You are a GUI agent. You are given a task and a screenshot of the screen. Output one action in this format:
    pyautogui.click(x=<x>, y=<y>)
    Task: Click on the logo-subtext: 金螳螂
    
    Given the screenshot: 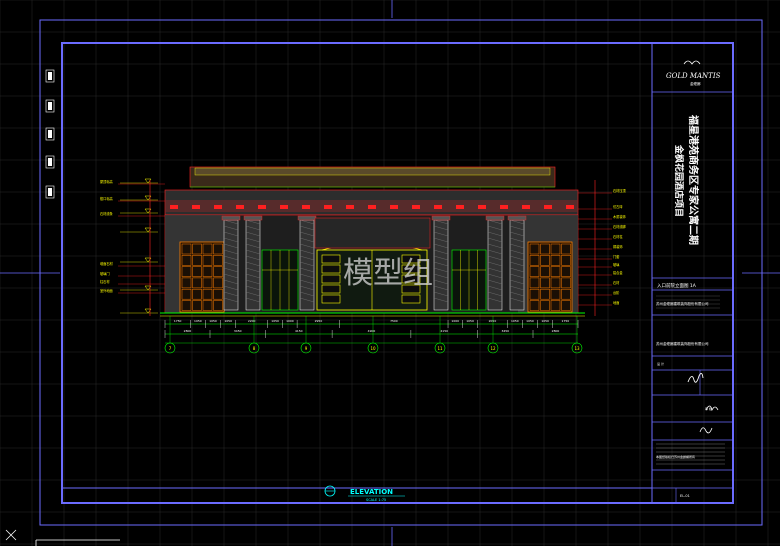 What is the action you would take?
    pyautogui.click(x=695, y=83)
    